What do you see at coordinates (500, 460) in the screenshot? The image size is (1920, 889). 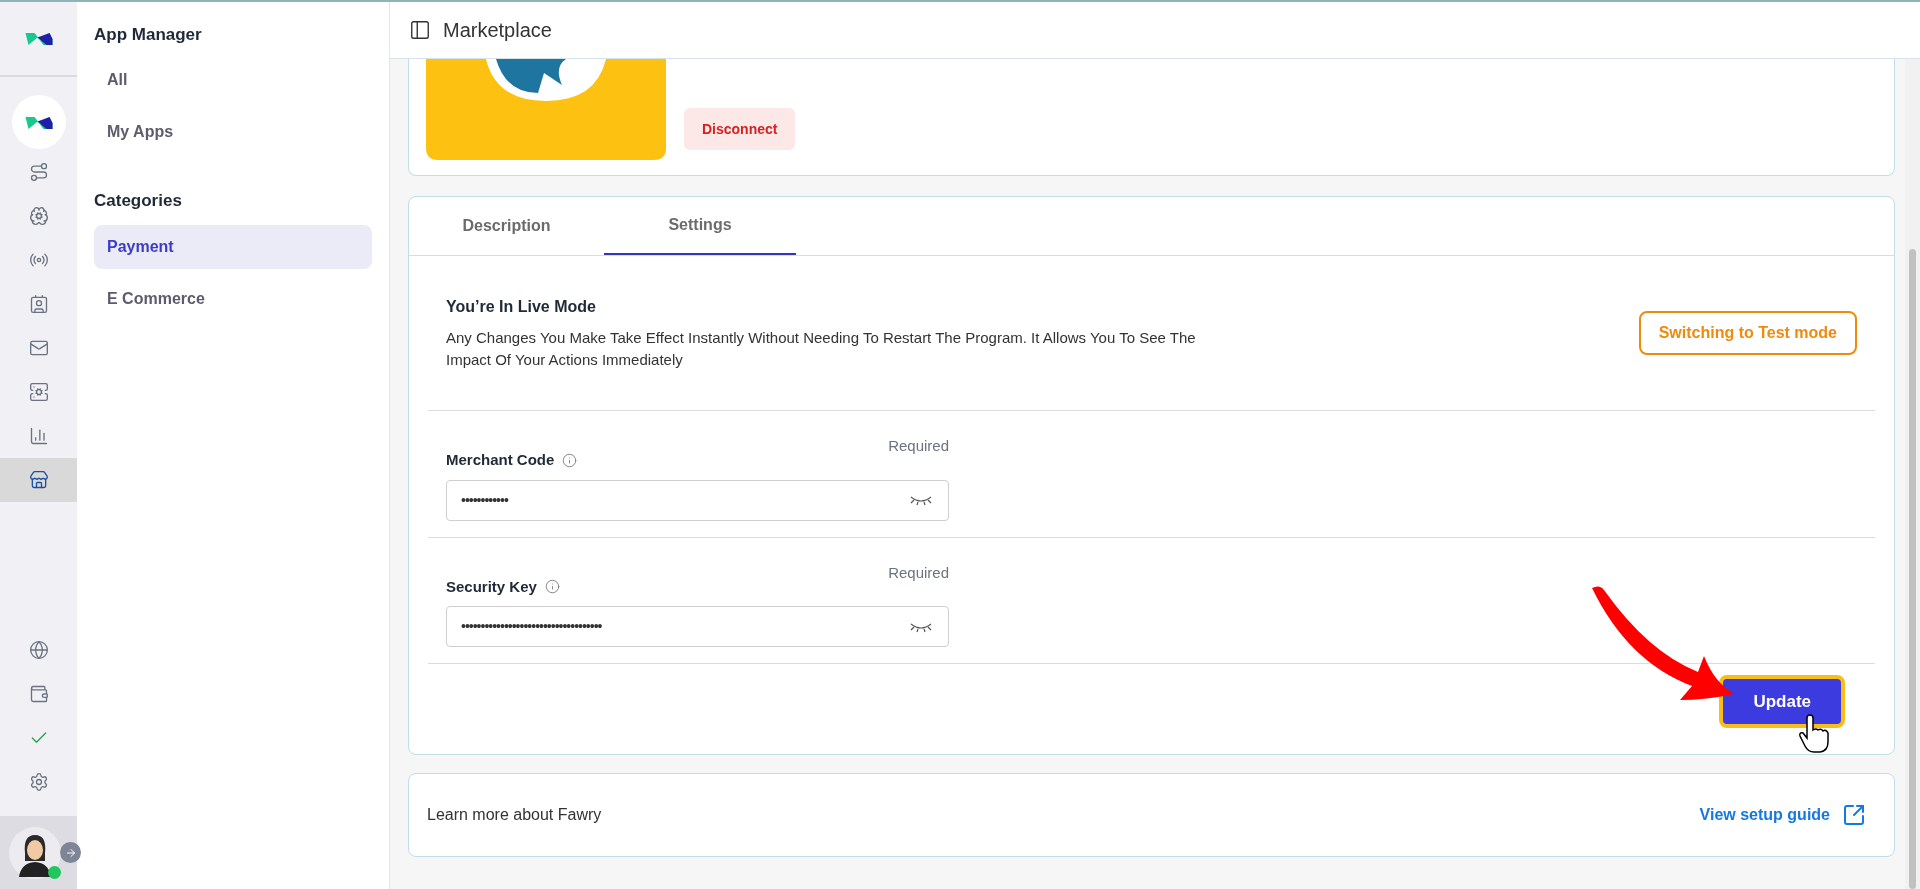 I see `field-label: Merchant Code` at bounding box center [500, 460].